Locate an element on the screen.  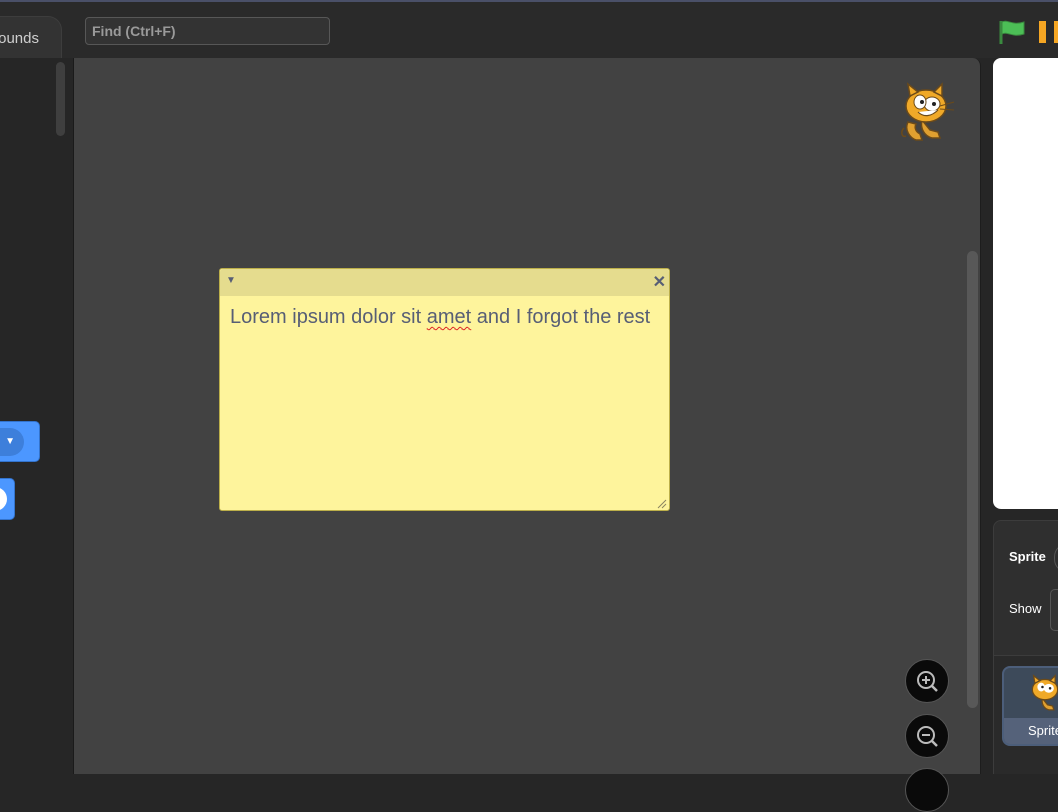
sound-dropdown: n ▼ is located at coordinates (12, 442).